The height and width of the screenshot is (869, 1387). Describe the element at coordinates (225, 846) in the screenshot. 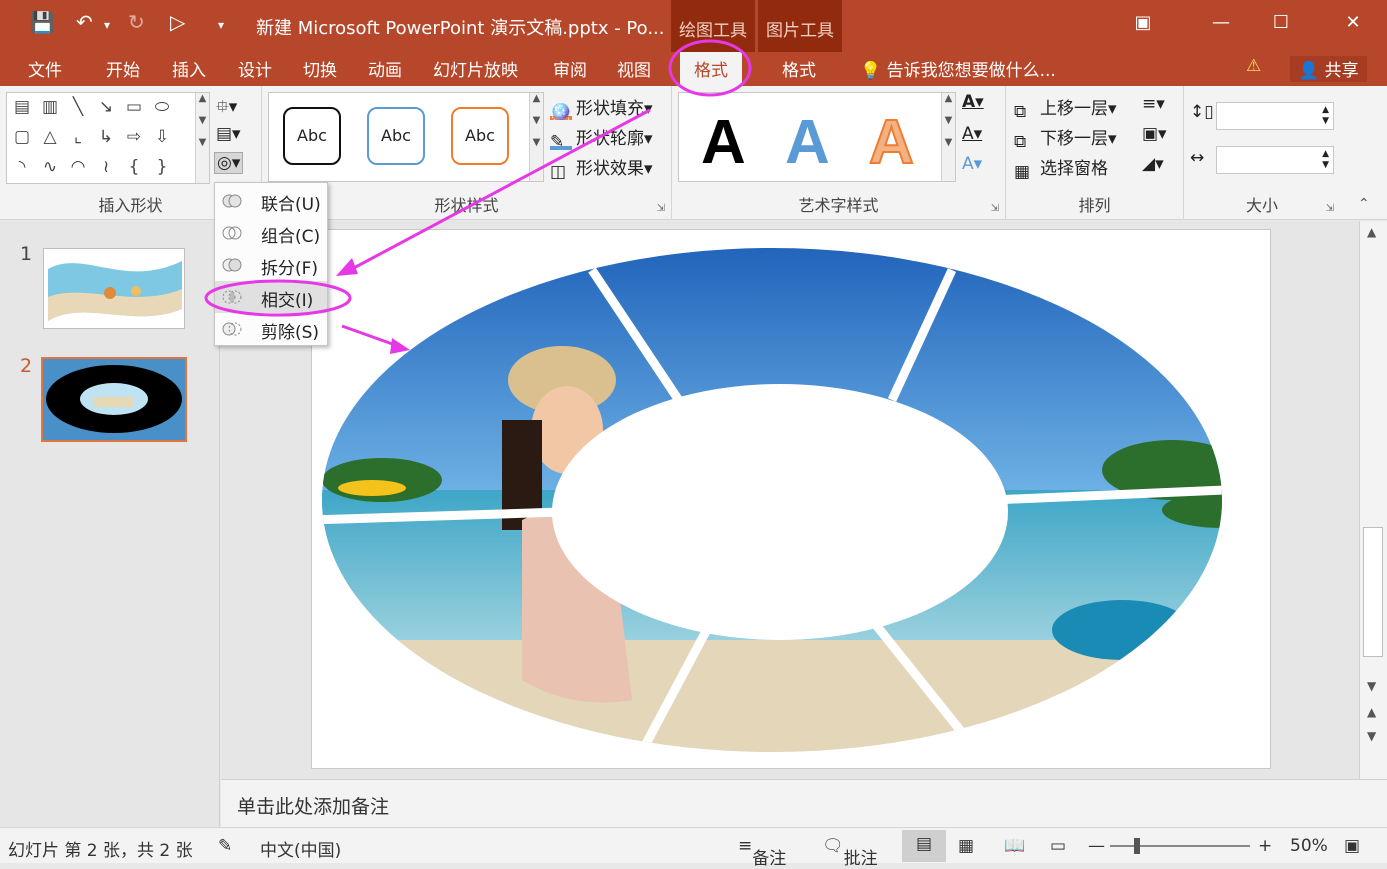

I see `spellcheck-icon: ✎` at that location.